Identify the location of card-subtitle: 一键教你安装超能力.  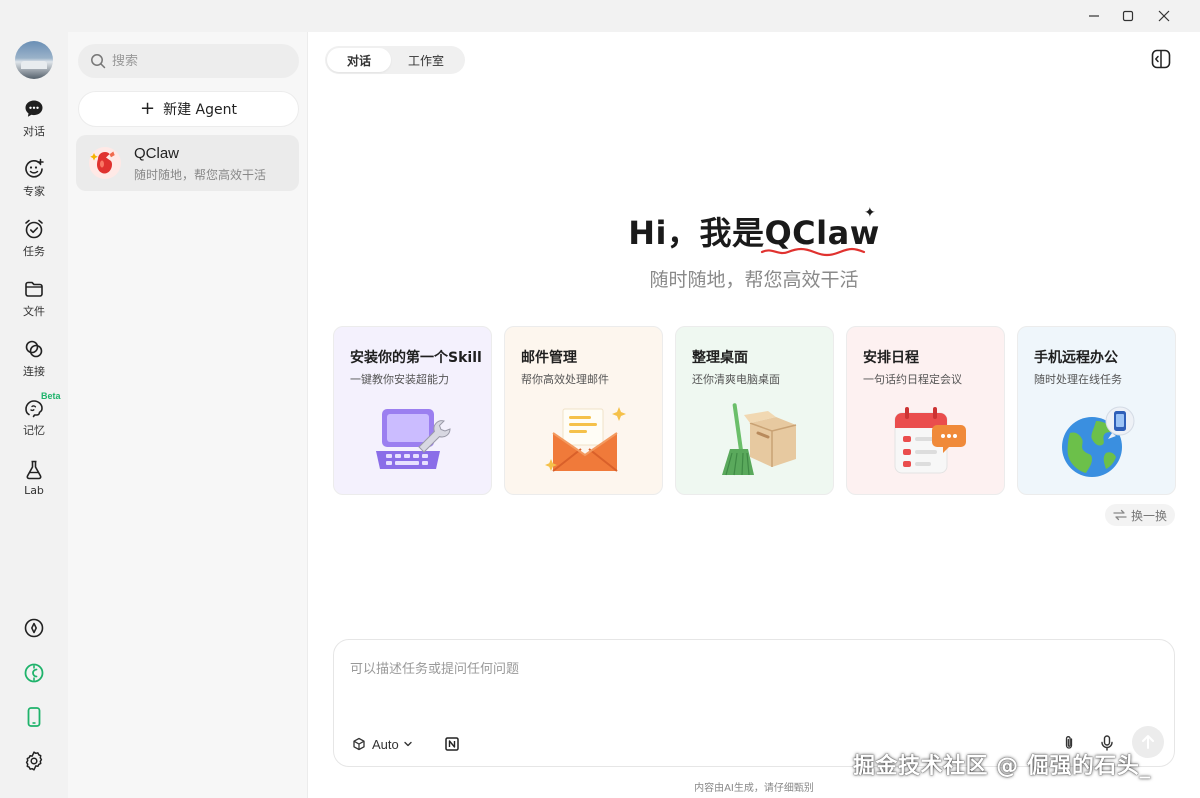
(399, 379).